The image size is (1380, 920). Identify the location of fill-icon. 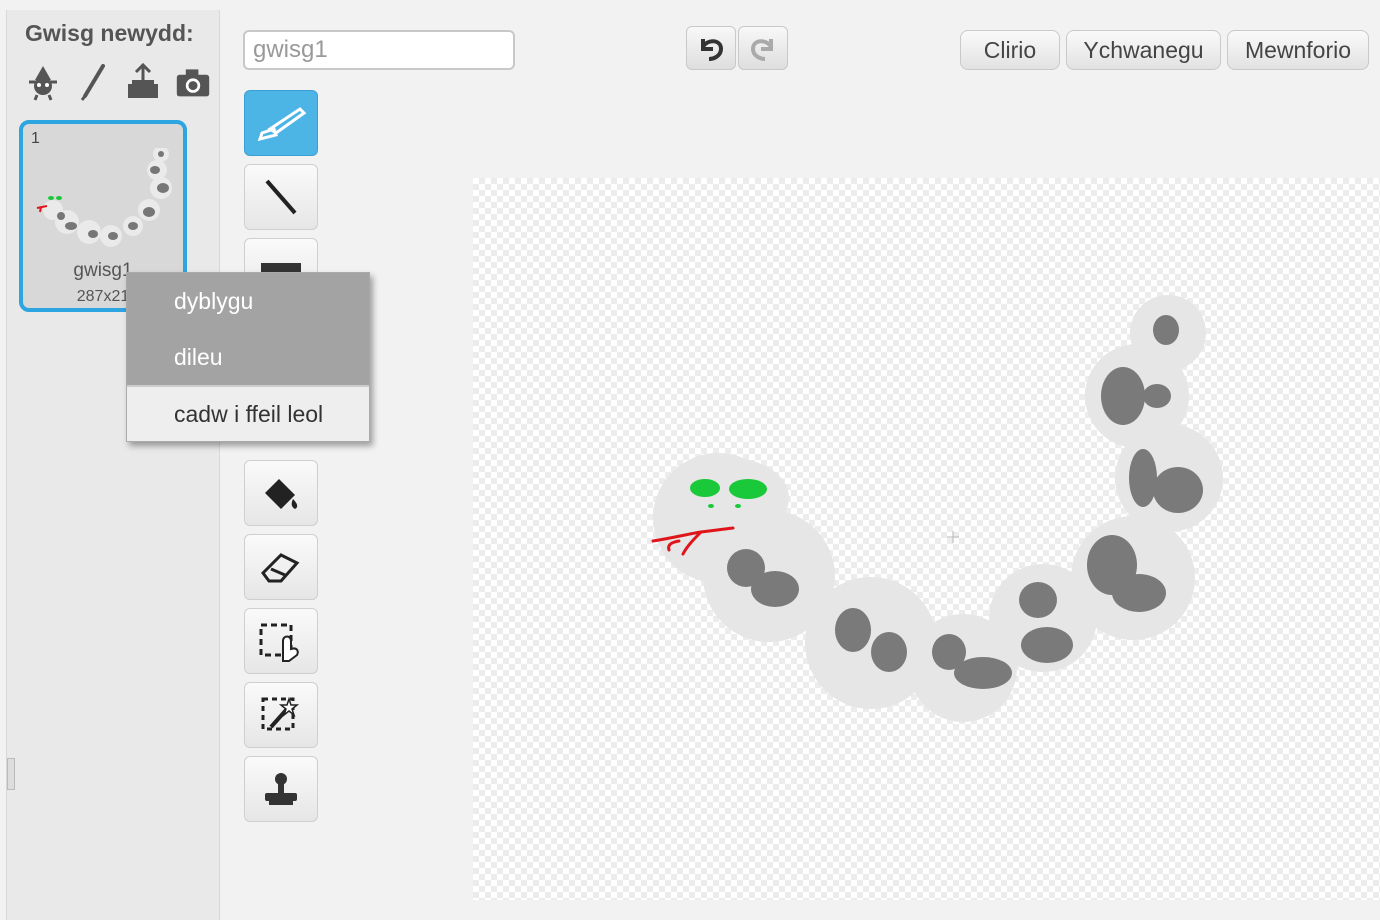
(281, 494).